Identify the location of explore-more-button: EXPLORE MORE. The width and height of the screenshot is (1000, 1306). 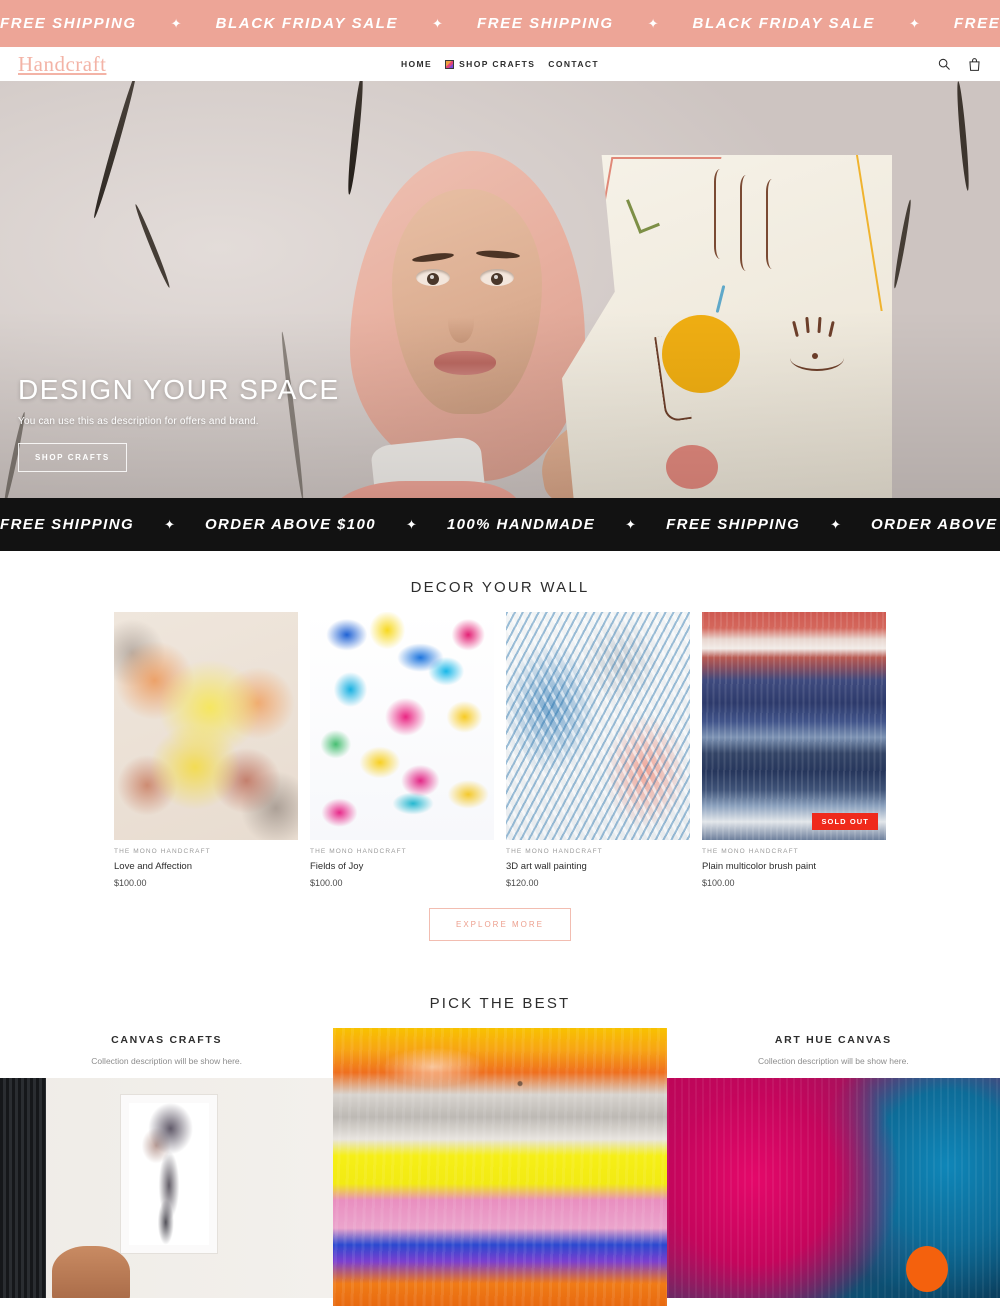
(499, 924).